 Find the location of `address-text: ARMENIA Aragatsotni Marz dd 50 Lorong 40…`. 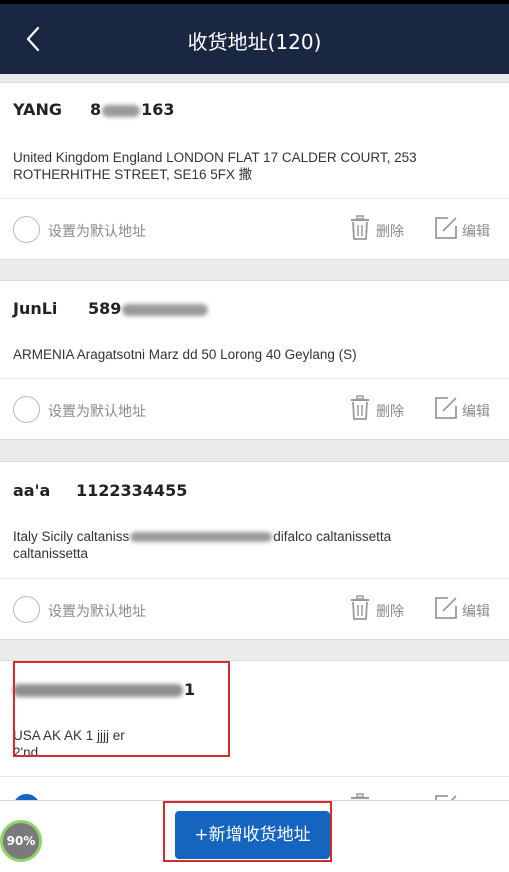

address-text: ARMENIA Aragatsotni Marz dd 50 Lorong 40… is located at coordinates (185, 354).